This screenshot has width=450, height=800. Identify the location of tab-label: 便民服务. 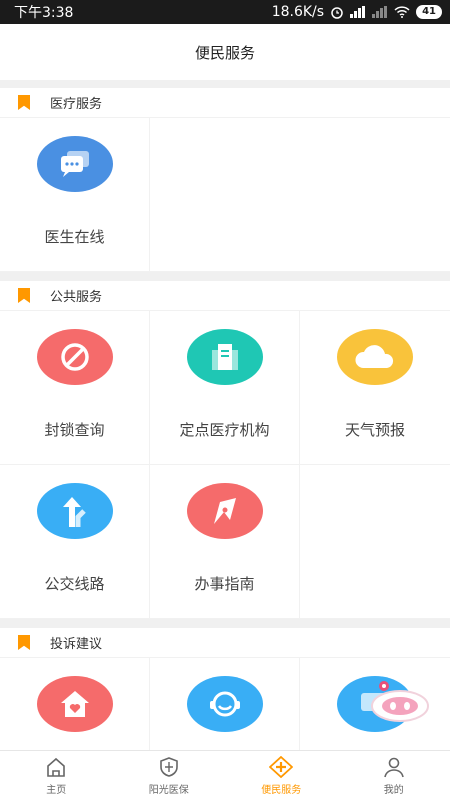
(281, 790).